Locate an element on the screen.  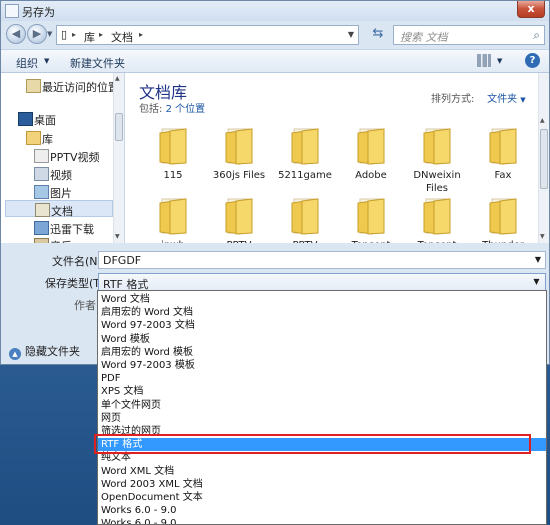
arrange-by: 排列方式: 文件夹 ▼ is located at coordinates (478, 97).